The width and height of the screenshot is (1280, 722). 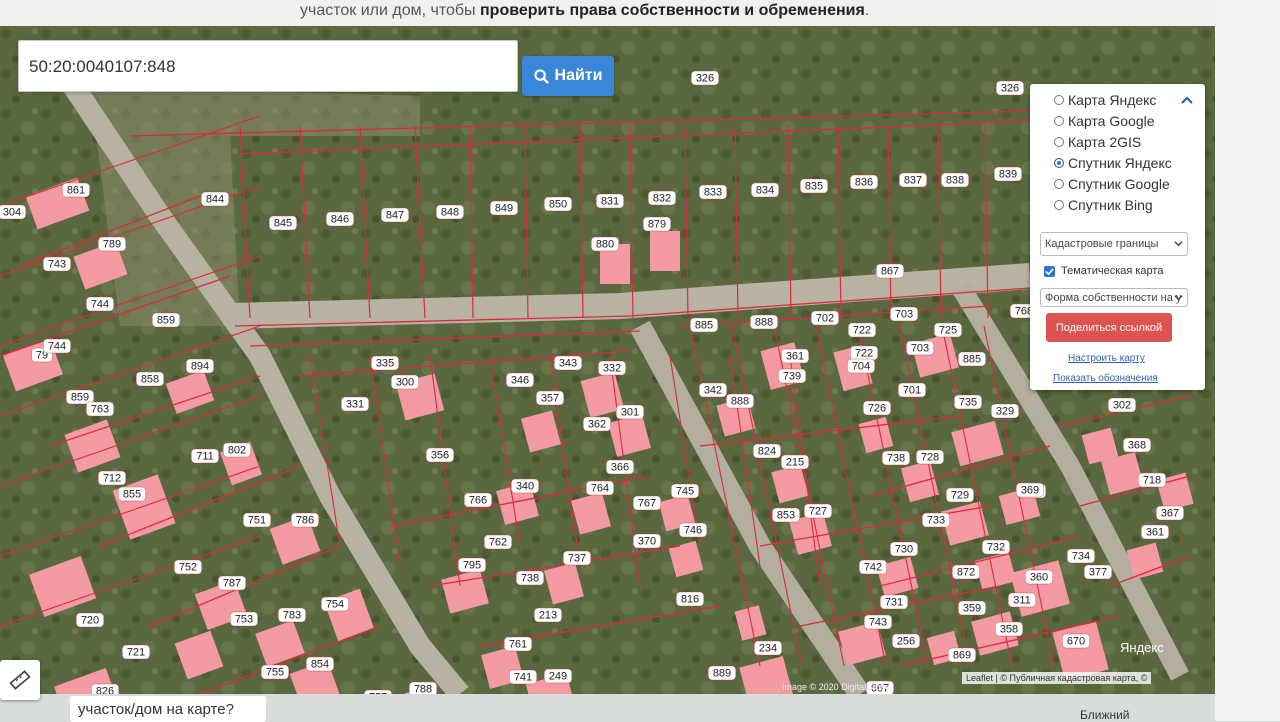 I want to click on parcel-label: 718, so click(x=1152, y=480).